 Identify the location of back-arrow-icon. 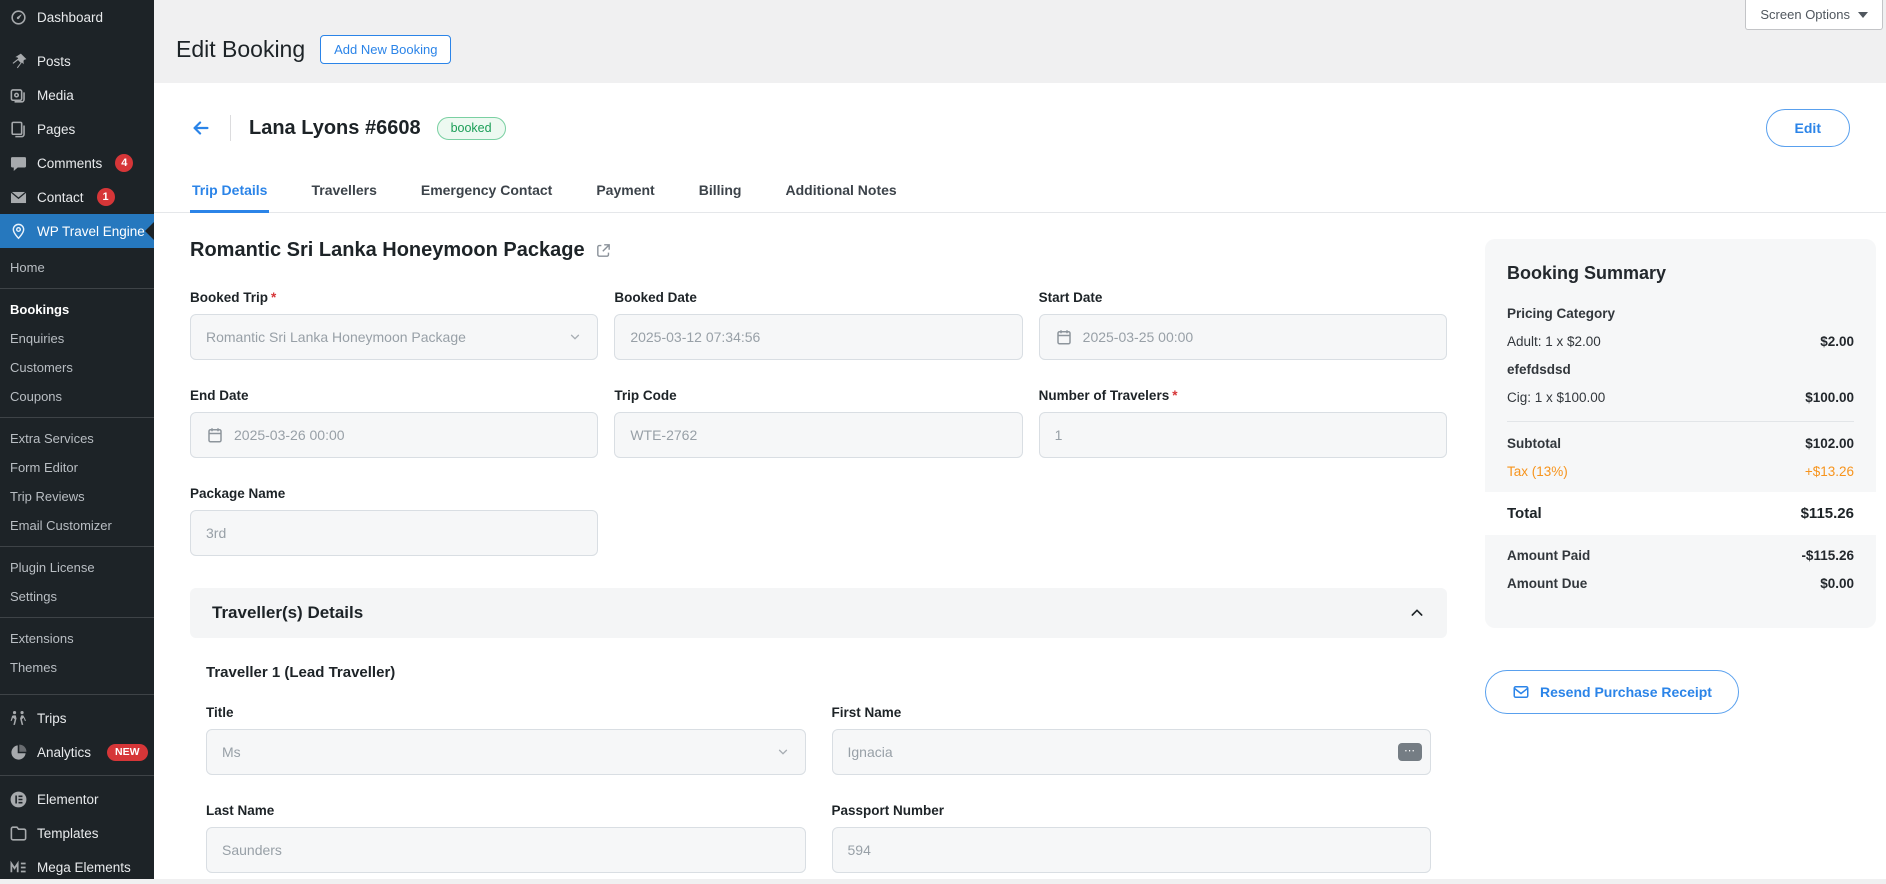
(201, 128).